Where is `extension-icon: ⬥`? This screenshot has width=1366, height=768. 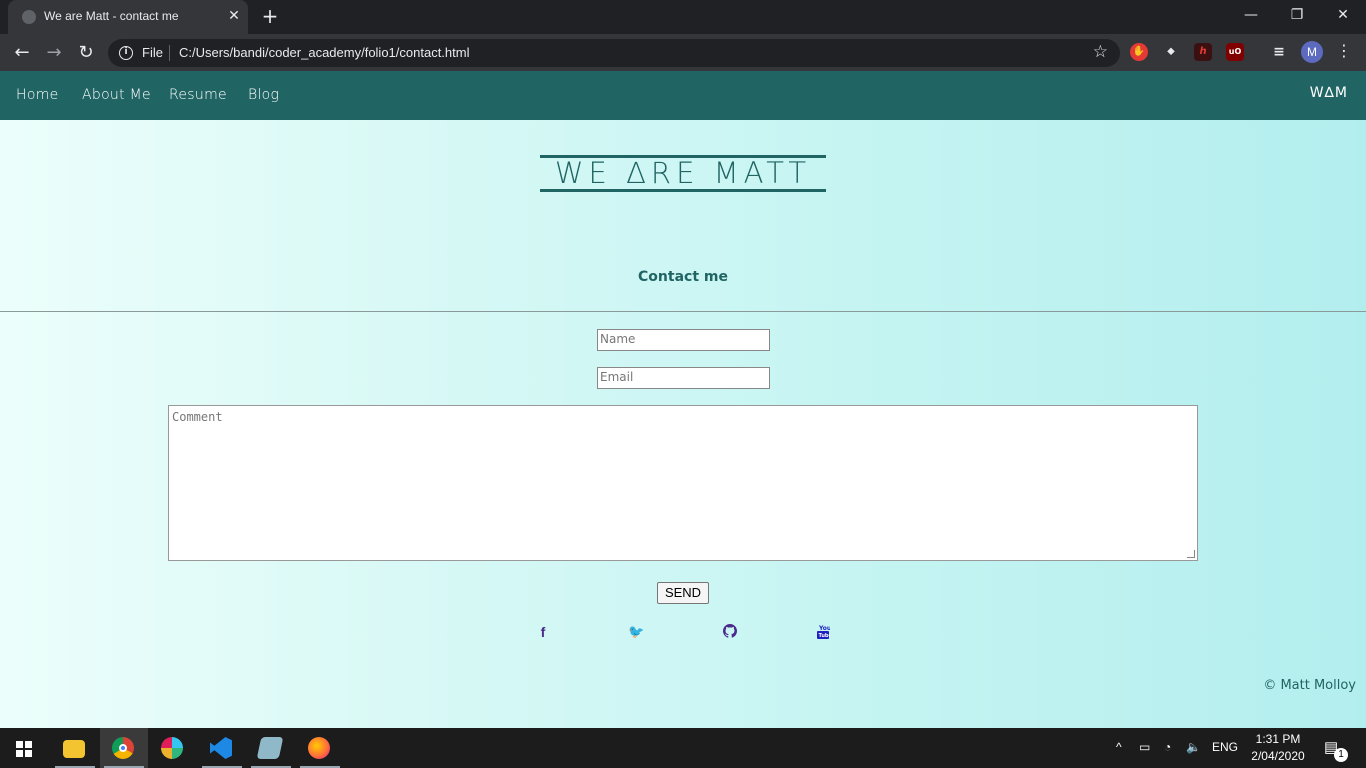
extension-icon: ⬥ is located at coordinates (1171, 52).